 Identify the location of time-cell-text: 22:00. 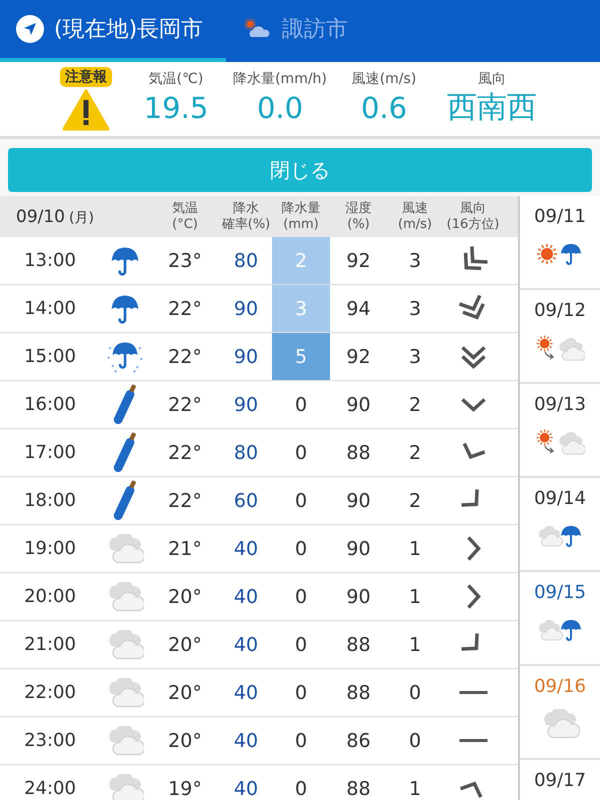
(50, 693).